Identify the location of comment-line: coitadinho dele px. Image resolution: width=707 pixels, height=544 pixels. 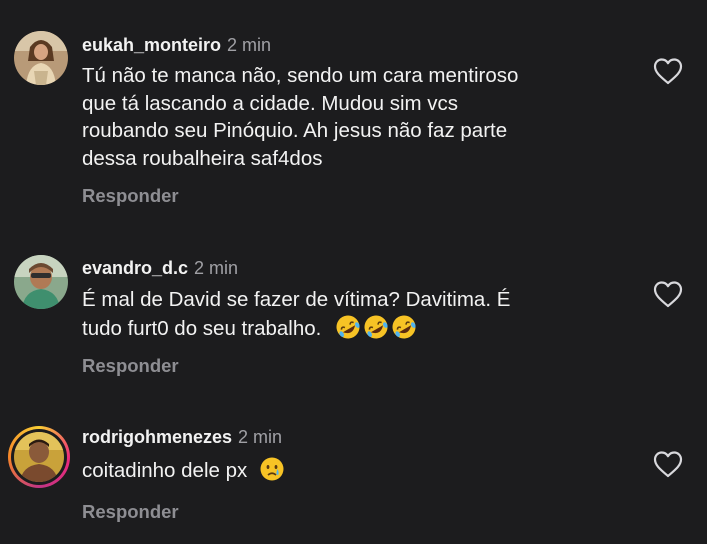
(362, 470).